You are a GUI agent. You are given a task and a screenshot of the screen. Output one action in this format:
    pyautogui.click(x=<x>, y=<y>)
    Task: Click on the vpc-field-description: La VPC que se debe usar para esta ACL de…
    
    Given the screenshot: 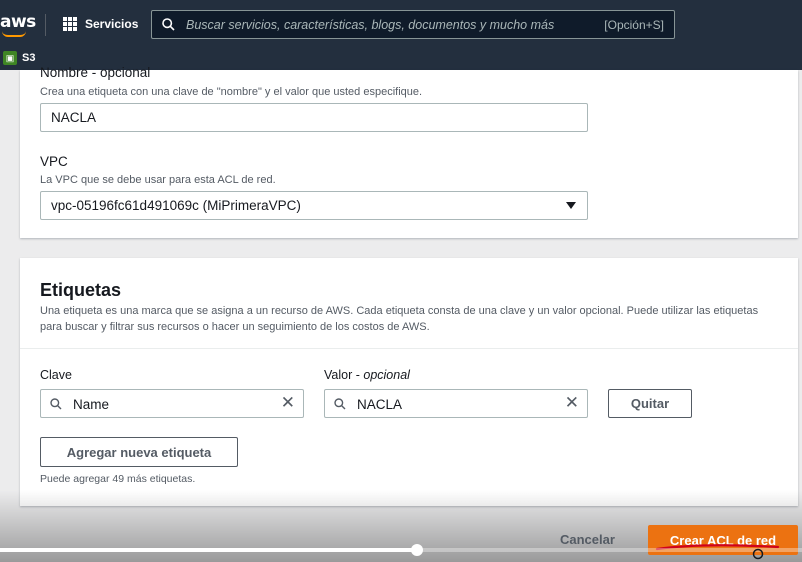 What is the action you would take?
    pyautogui.click(x=158, y=180)
    